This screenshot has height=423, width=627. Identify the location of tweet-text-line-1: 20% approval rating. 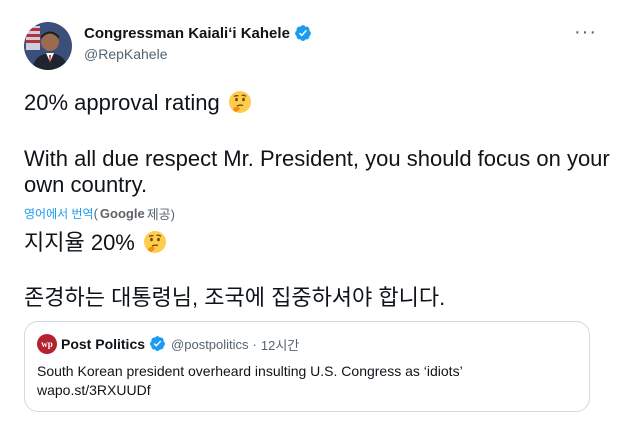
(138, 103).